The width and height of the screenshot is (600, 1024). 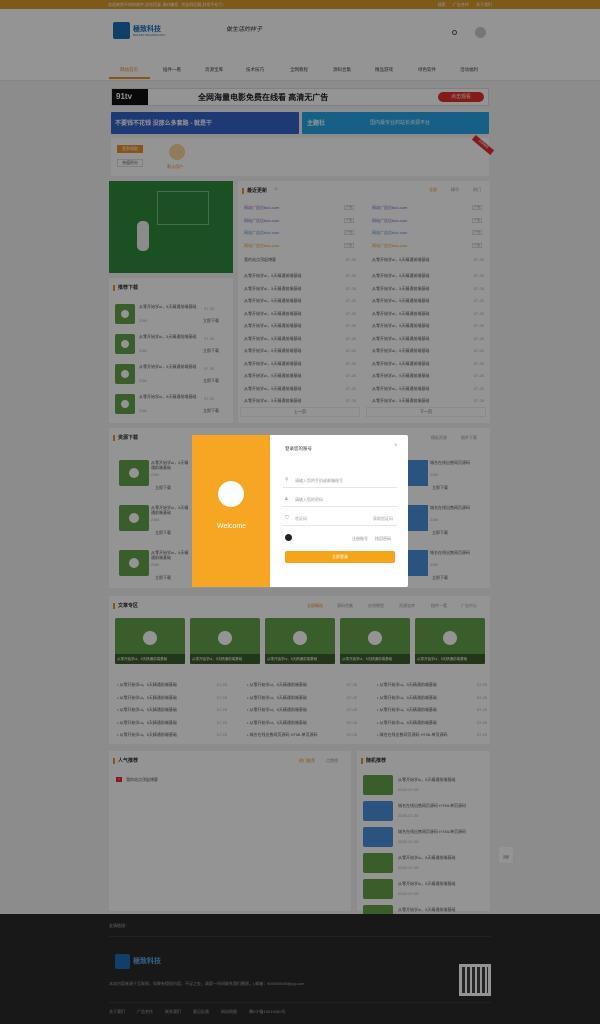 What do you see at coordinates (301, 518) in the screenshot?
I see `code-placeholder: 验证码` at bounding box center [301, 518].